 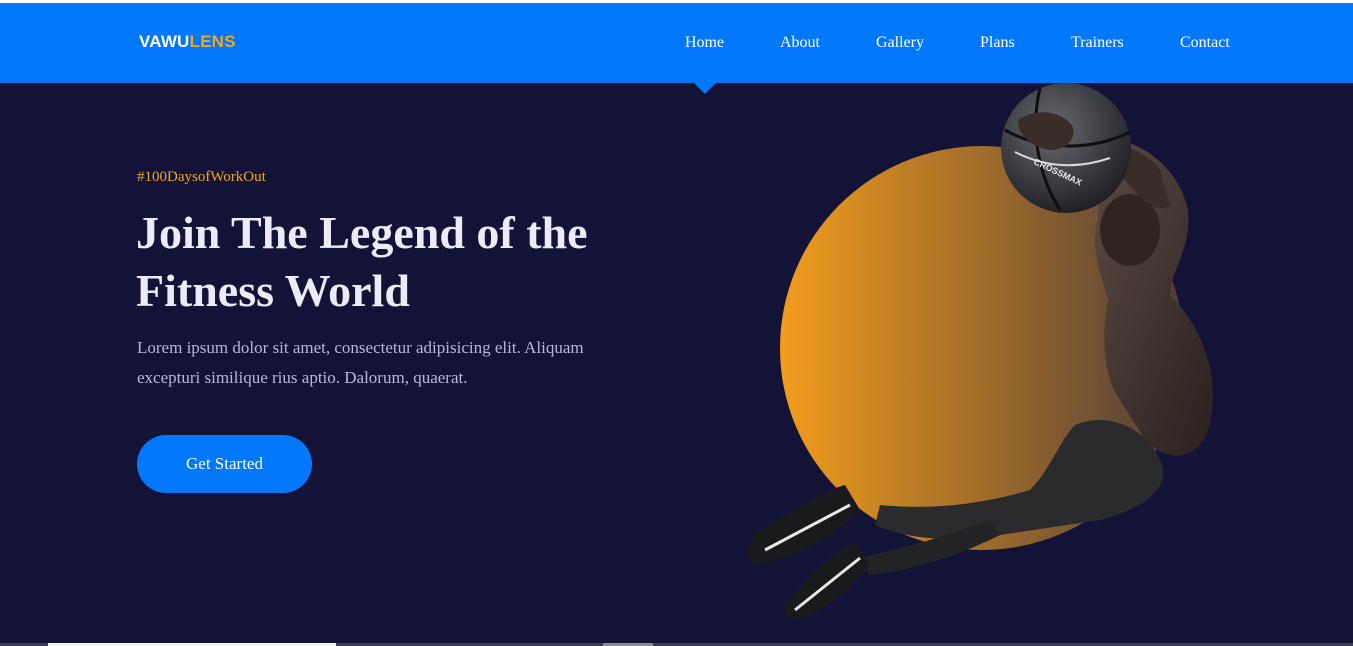 I want to click on medicine-ball: CROSSMAX, so click(x=1066, y=148).